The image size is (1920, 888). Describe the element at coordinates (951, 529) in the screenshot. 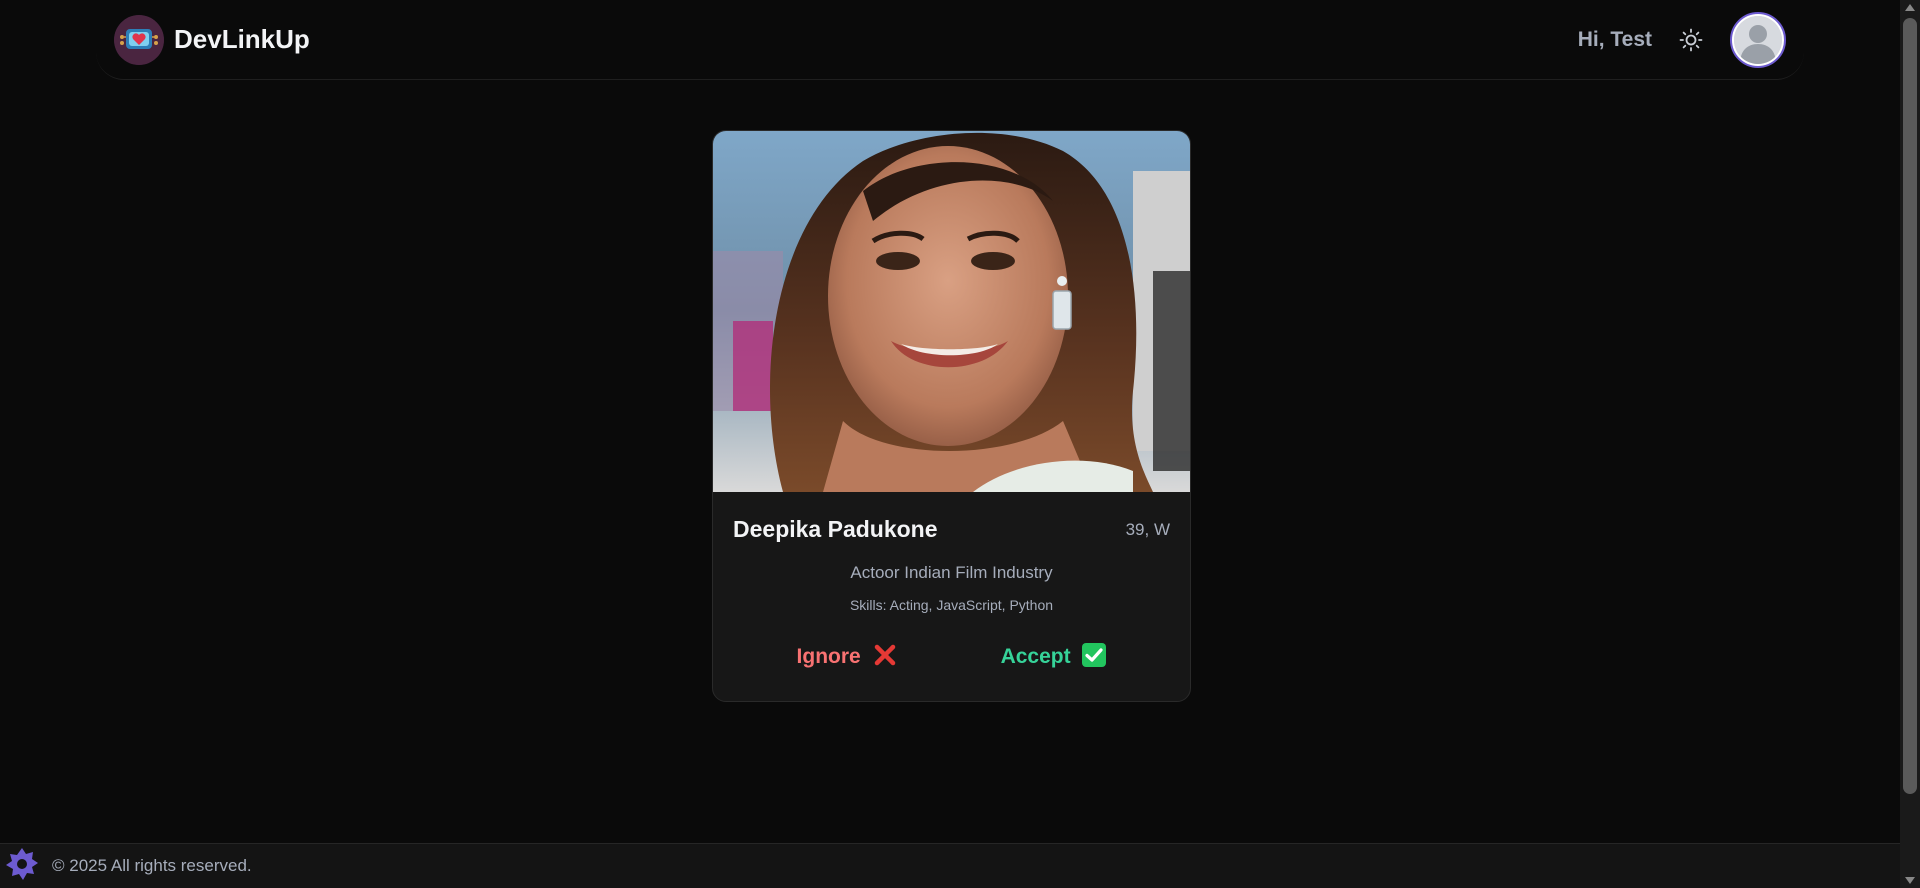

I see `title-row: Deepika Padukone 39, W` at that location.